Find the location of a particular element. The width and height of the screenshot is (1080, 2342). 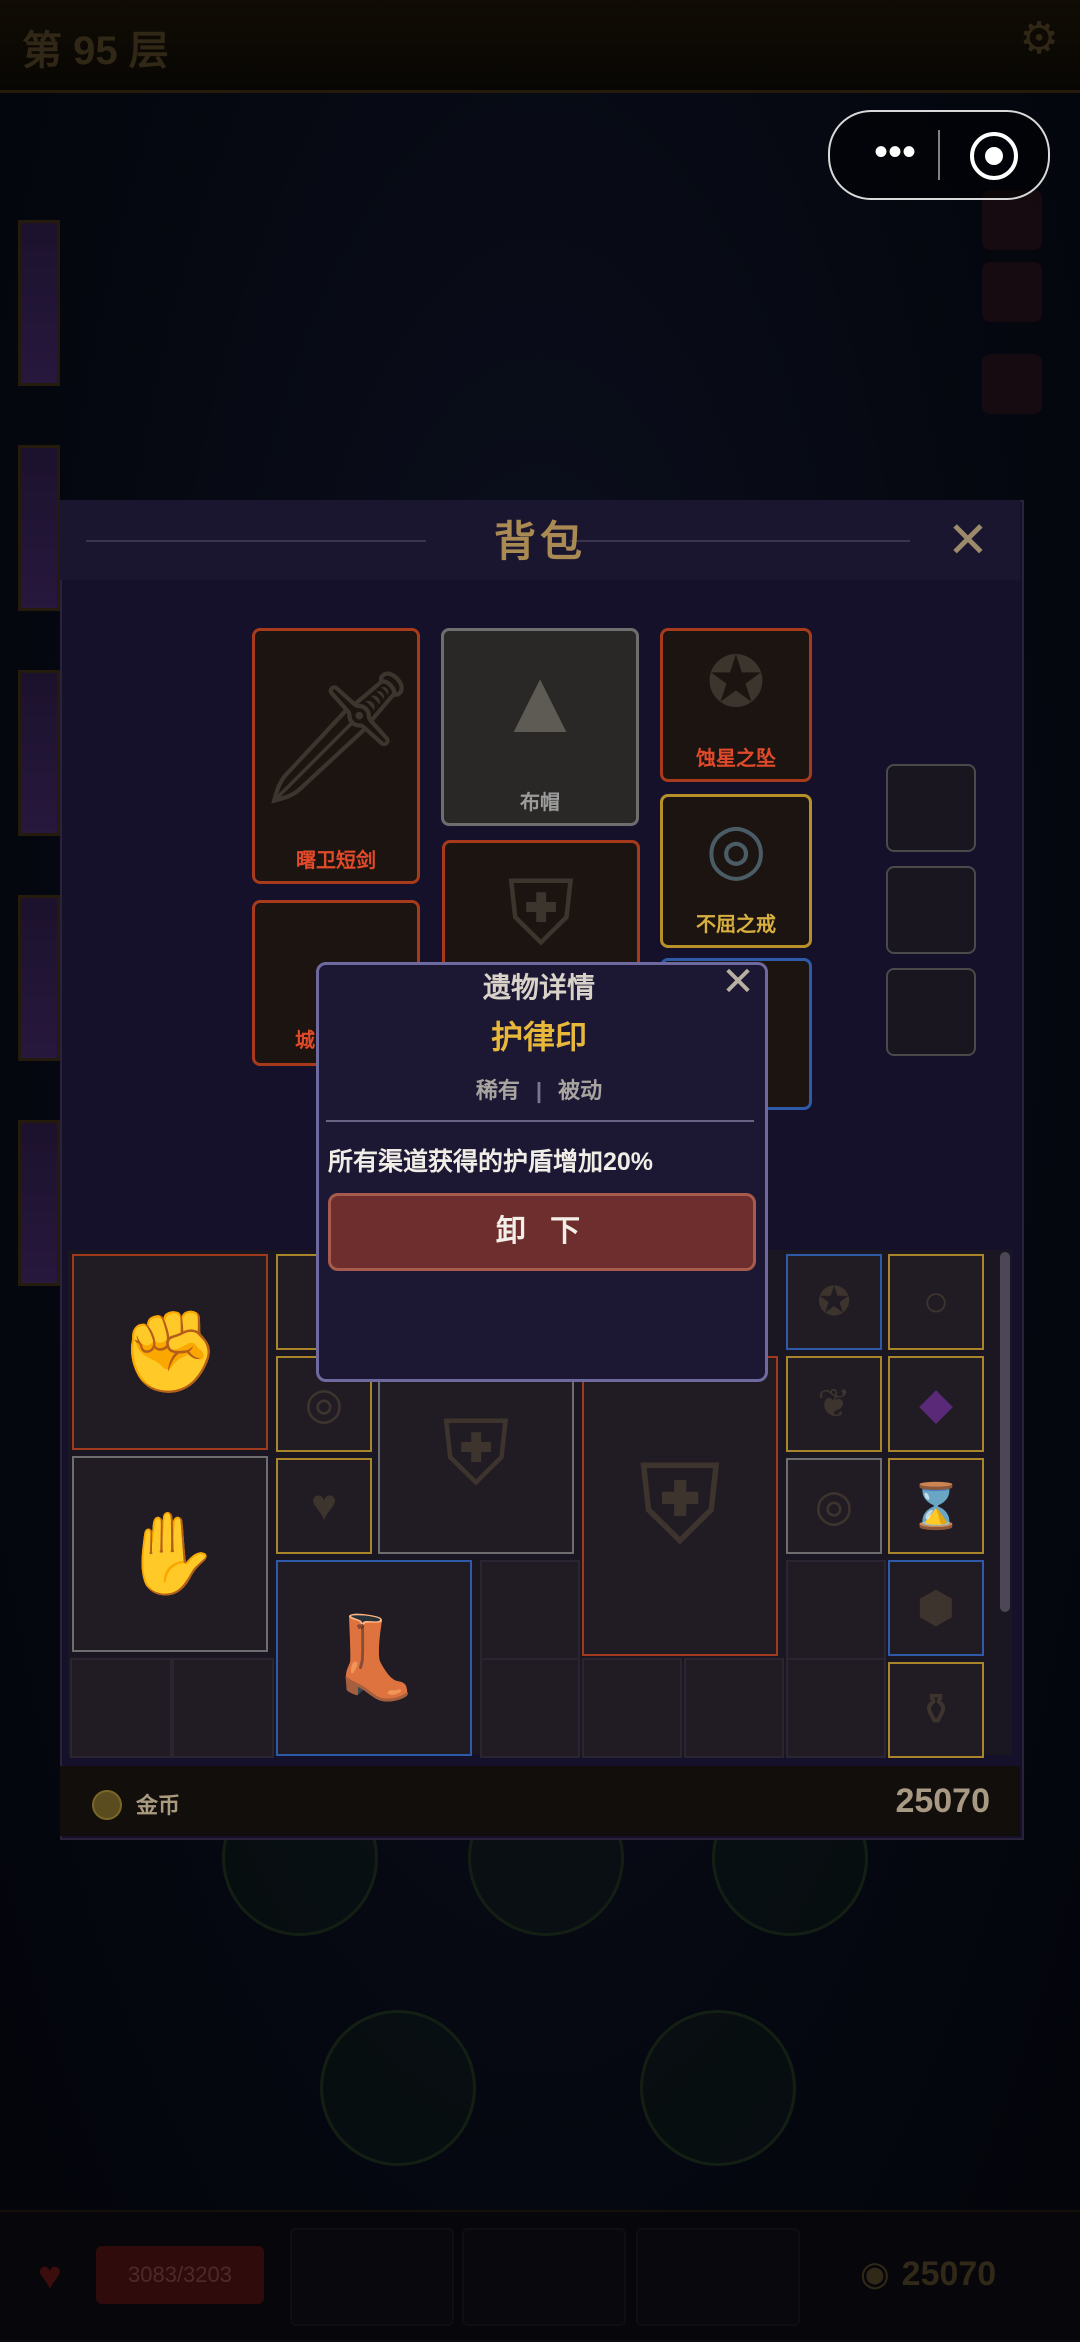

equip-slot-head: ▲ 布帽 is located at coordinates (540, 727).